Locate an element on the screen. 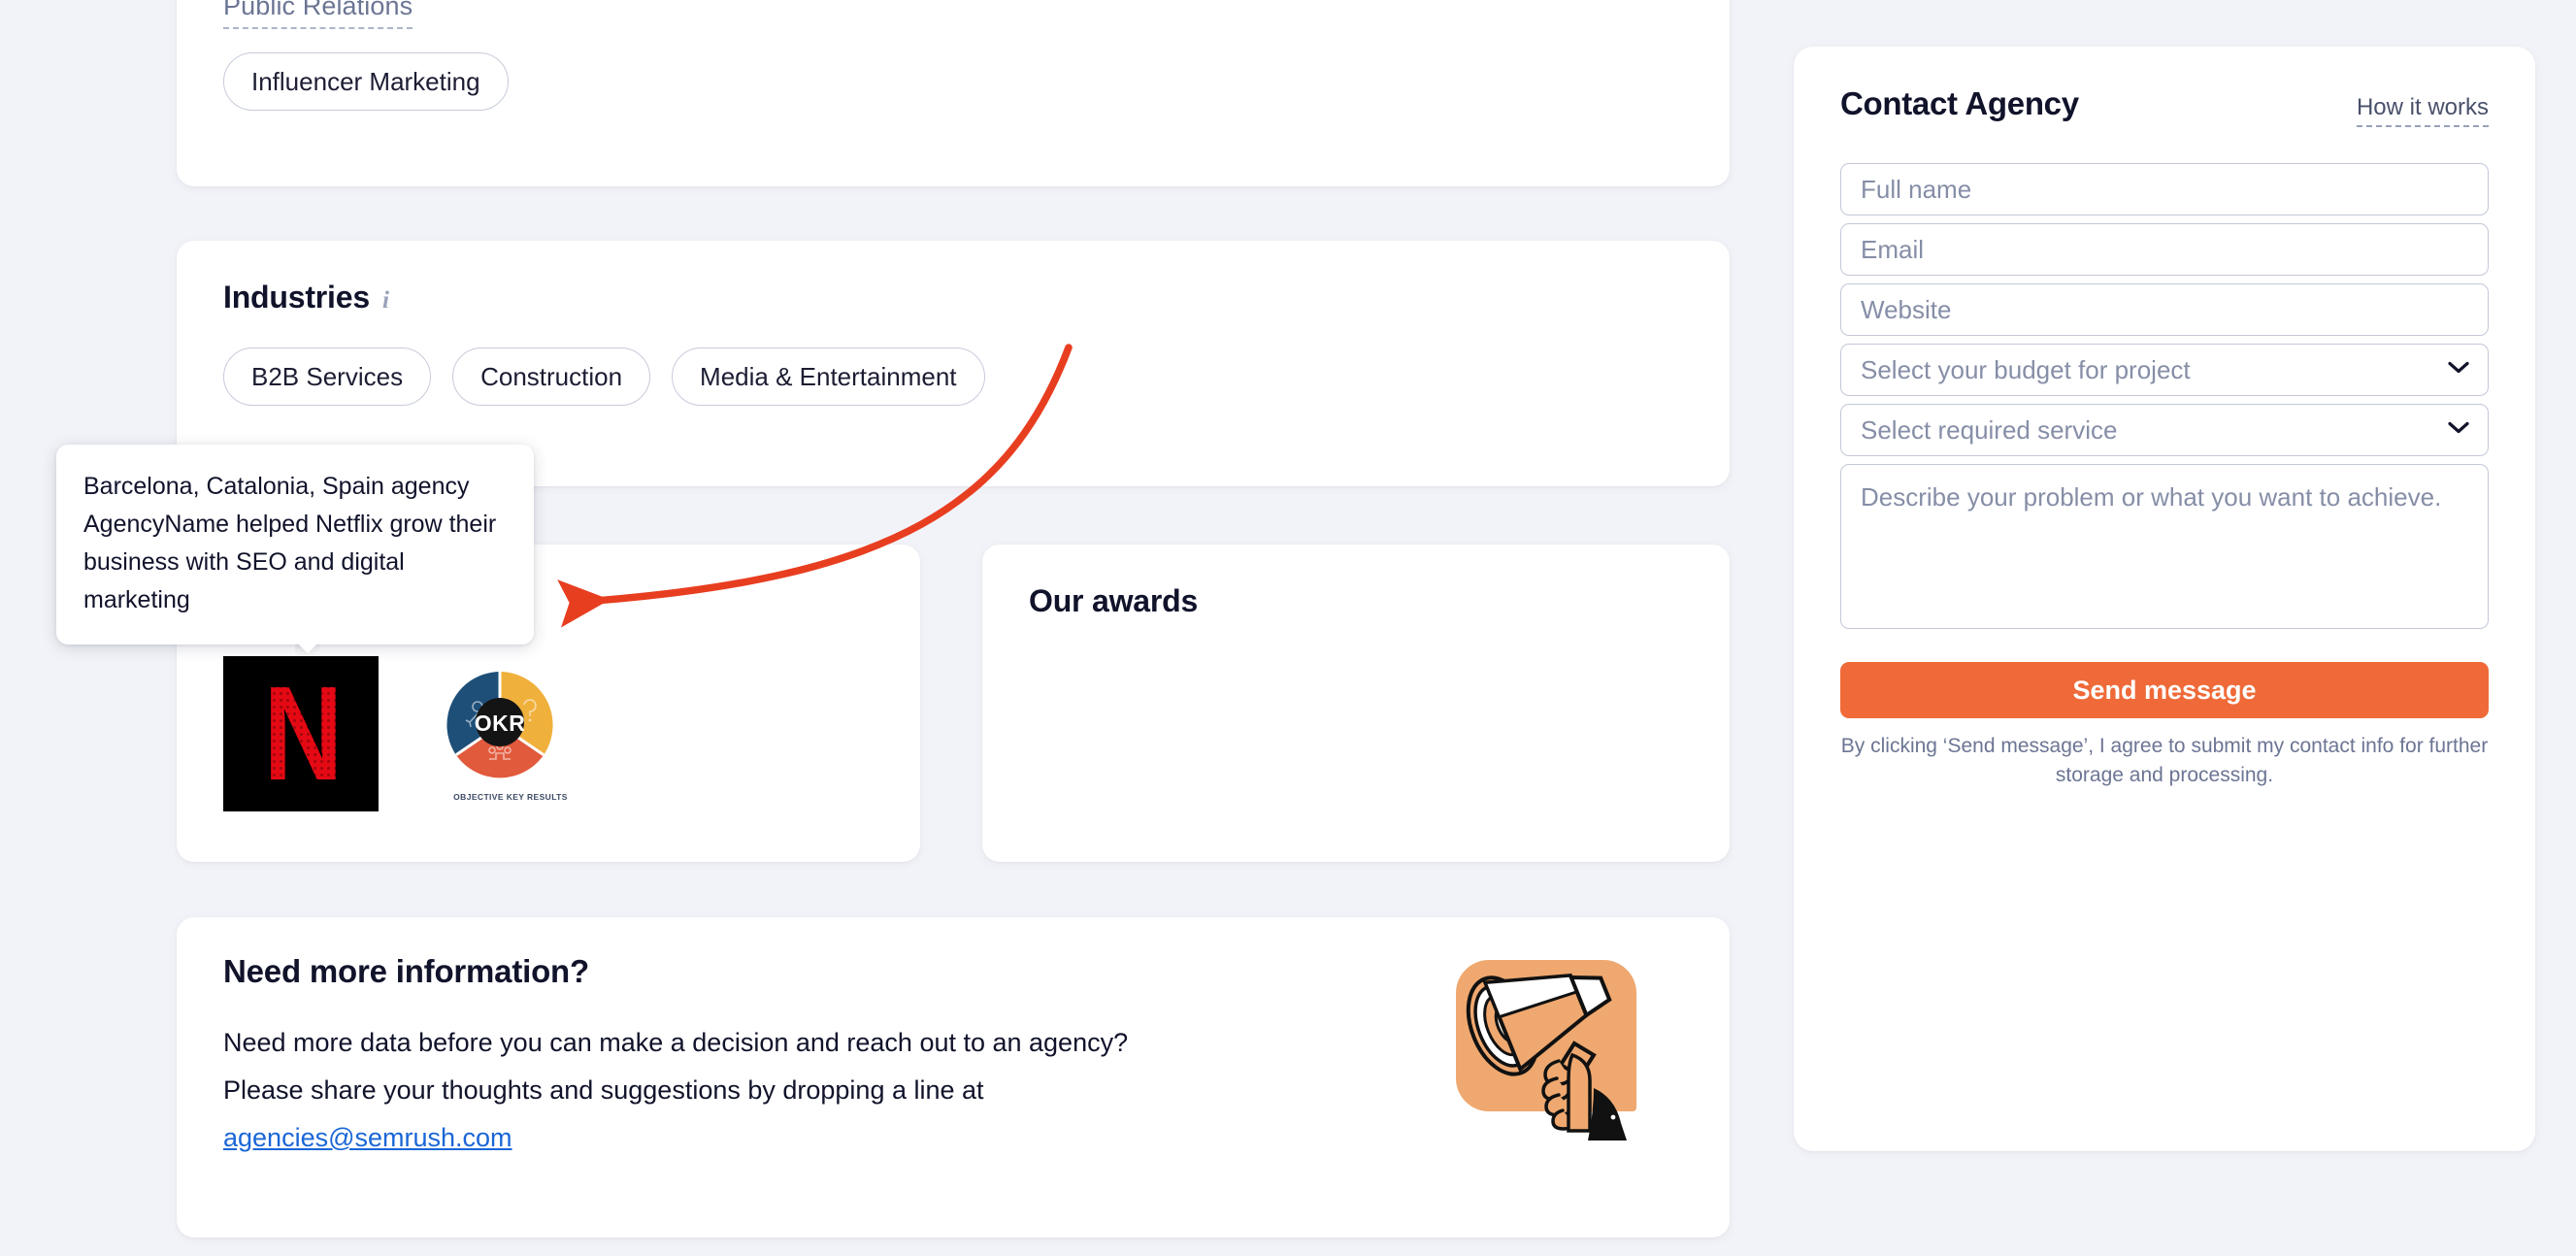 Image resolution: width=2576 pixels, height=1256 pixels. services-group-label: Public Relations is located at coordinates (318, 14).